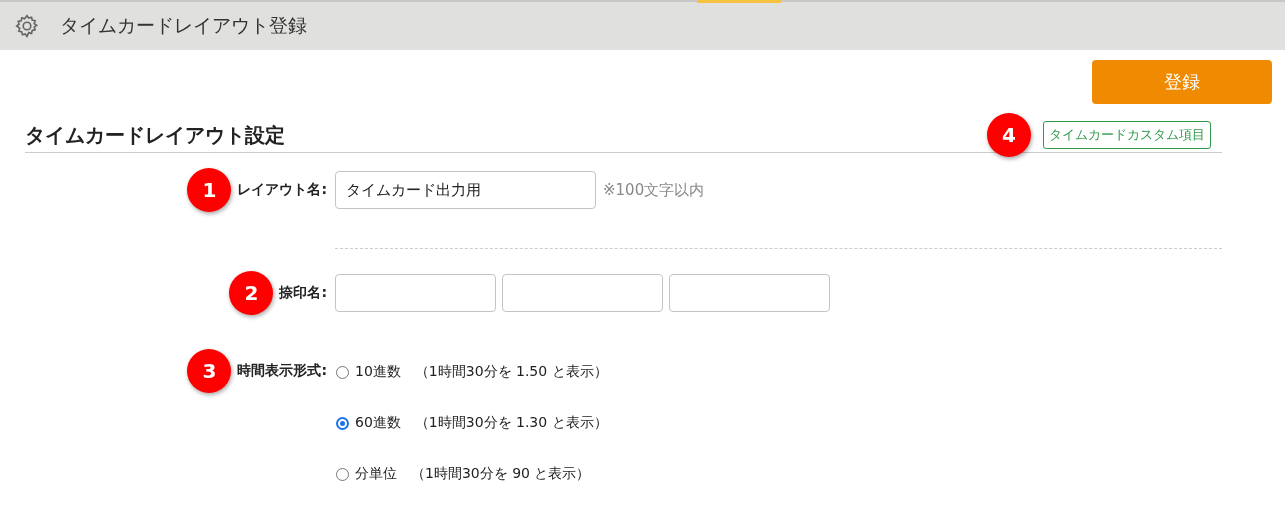  What do you see at coordinates (511, 423) in the screenshot?
I see `option-description: （1時間30分を 1.30 と表示）` at bounding box center [511, 423].